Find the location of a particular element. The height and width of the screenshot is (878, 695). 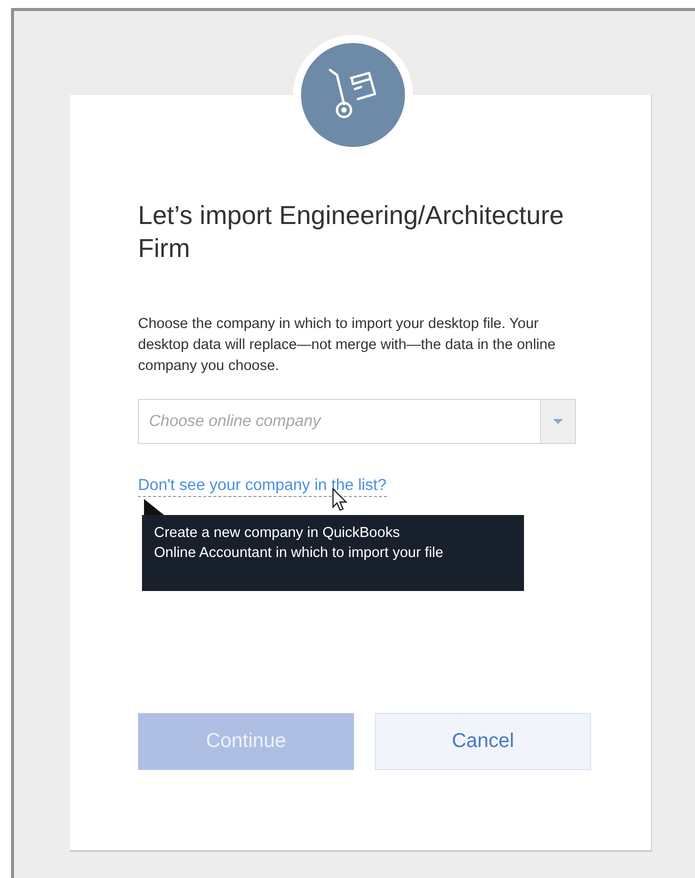

tooltip: Create a new company in QuickBooks Online Accountant in which to import your file is located at coordinates (333, 553).